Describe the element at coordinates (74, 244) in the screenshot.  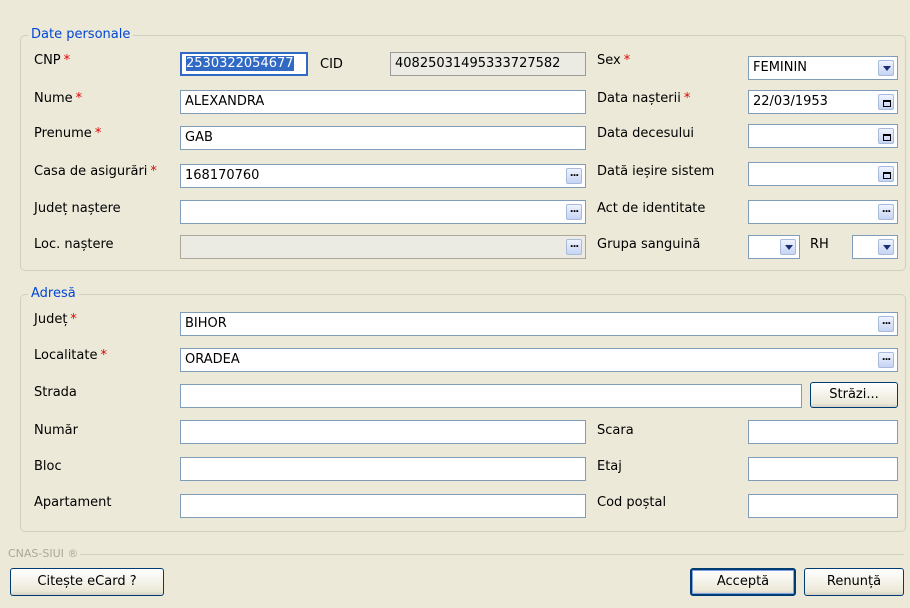
I see `loc-nastere-label: Loc. naștere` at that location.